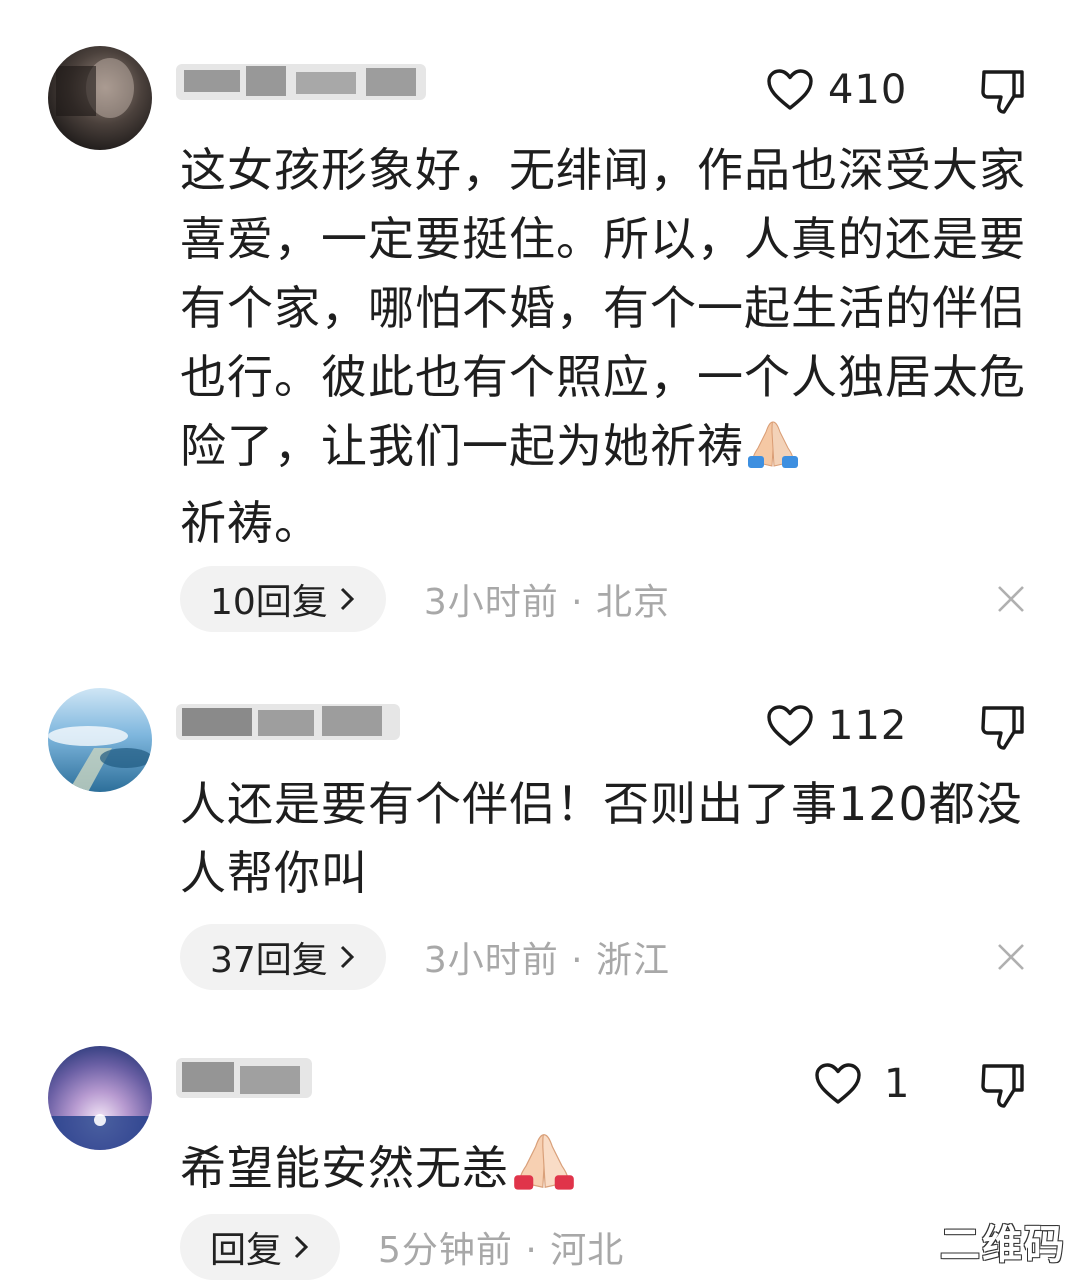 This screenshot has width=1080, height=1284. I want to click on watermark: 二维码, so click(1003, 1245).